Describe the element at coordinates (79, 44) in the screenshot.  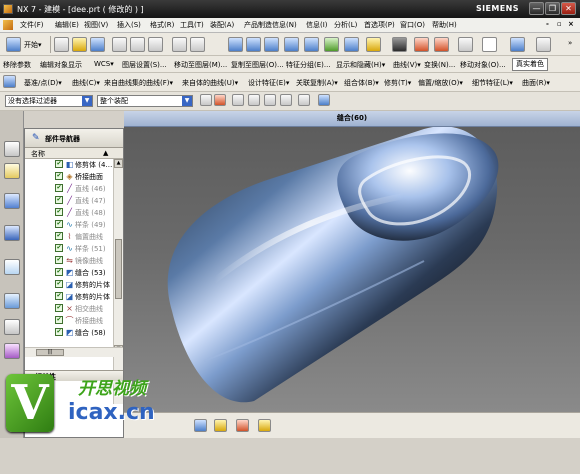
I see `open-folder-icon` at that location.